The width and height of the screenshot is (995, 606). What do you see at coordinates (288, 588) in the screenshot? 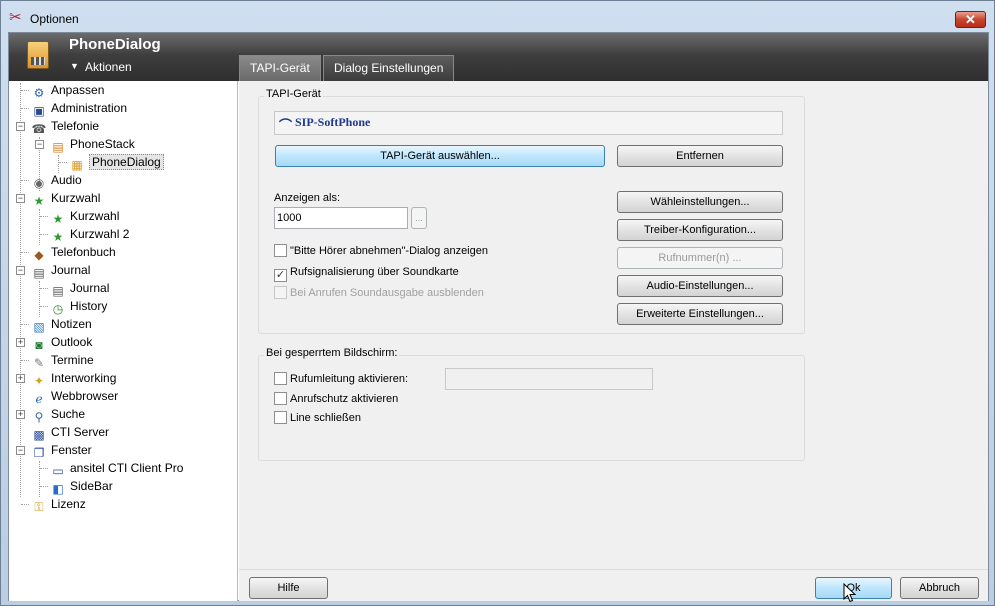
I see `help-button: Hilfe` at bounding box center [288, 588].